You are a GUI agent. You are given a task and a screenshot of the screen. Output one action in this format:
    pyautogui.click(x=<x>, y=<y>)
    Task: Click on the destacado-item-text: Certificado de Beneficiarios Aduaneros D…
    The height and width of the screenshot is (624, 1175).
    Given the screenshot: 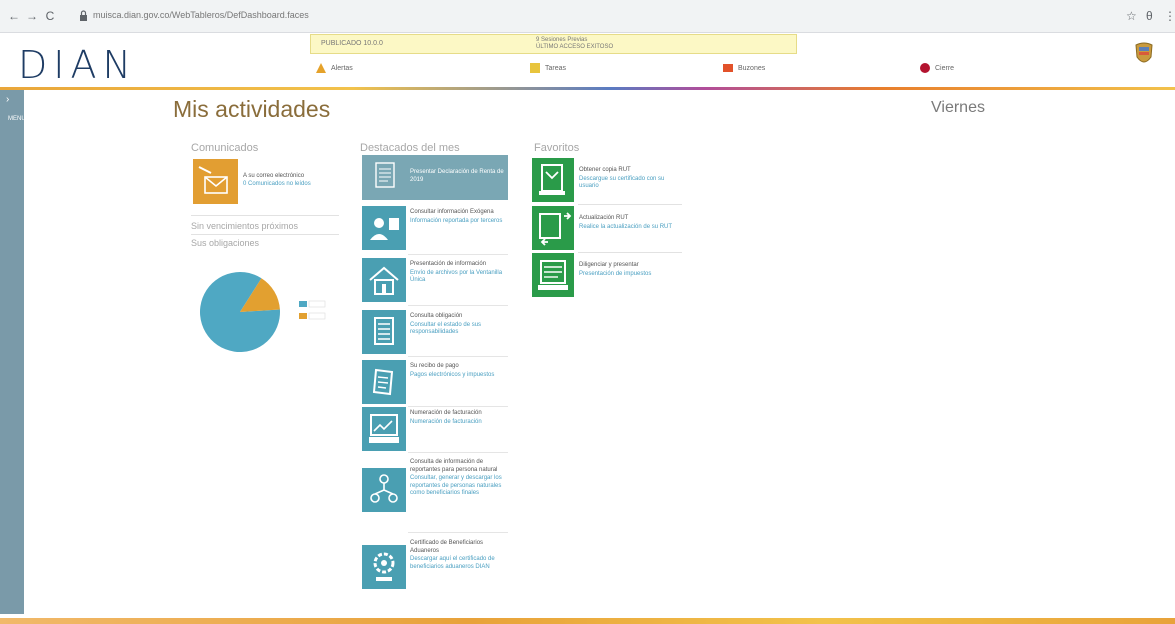 What is the action you would take?
    pyautogui.click(x=459, y=555)
    